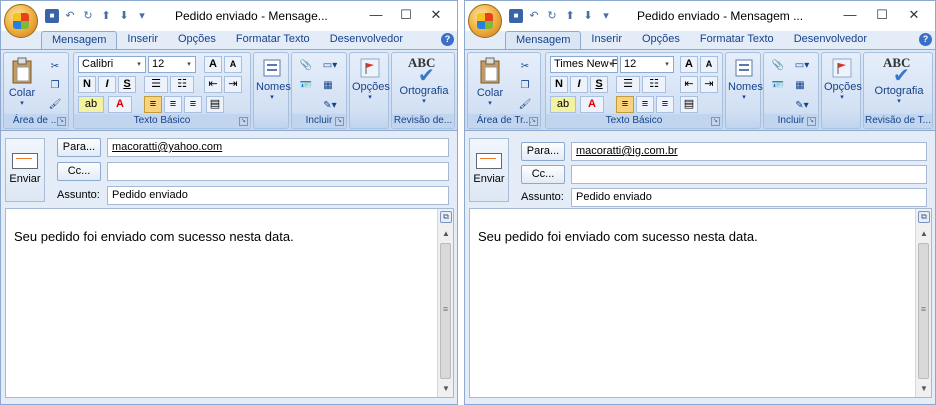 This screenshot has width=936, height=405. I want to click on scroll-thumb, so click(445, 311).